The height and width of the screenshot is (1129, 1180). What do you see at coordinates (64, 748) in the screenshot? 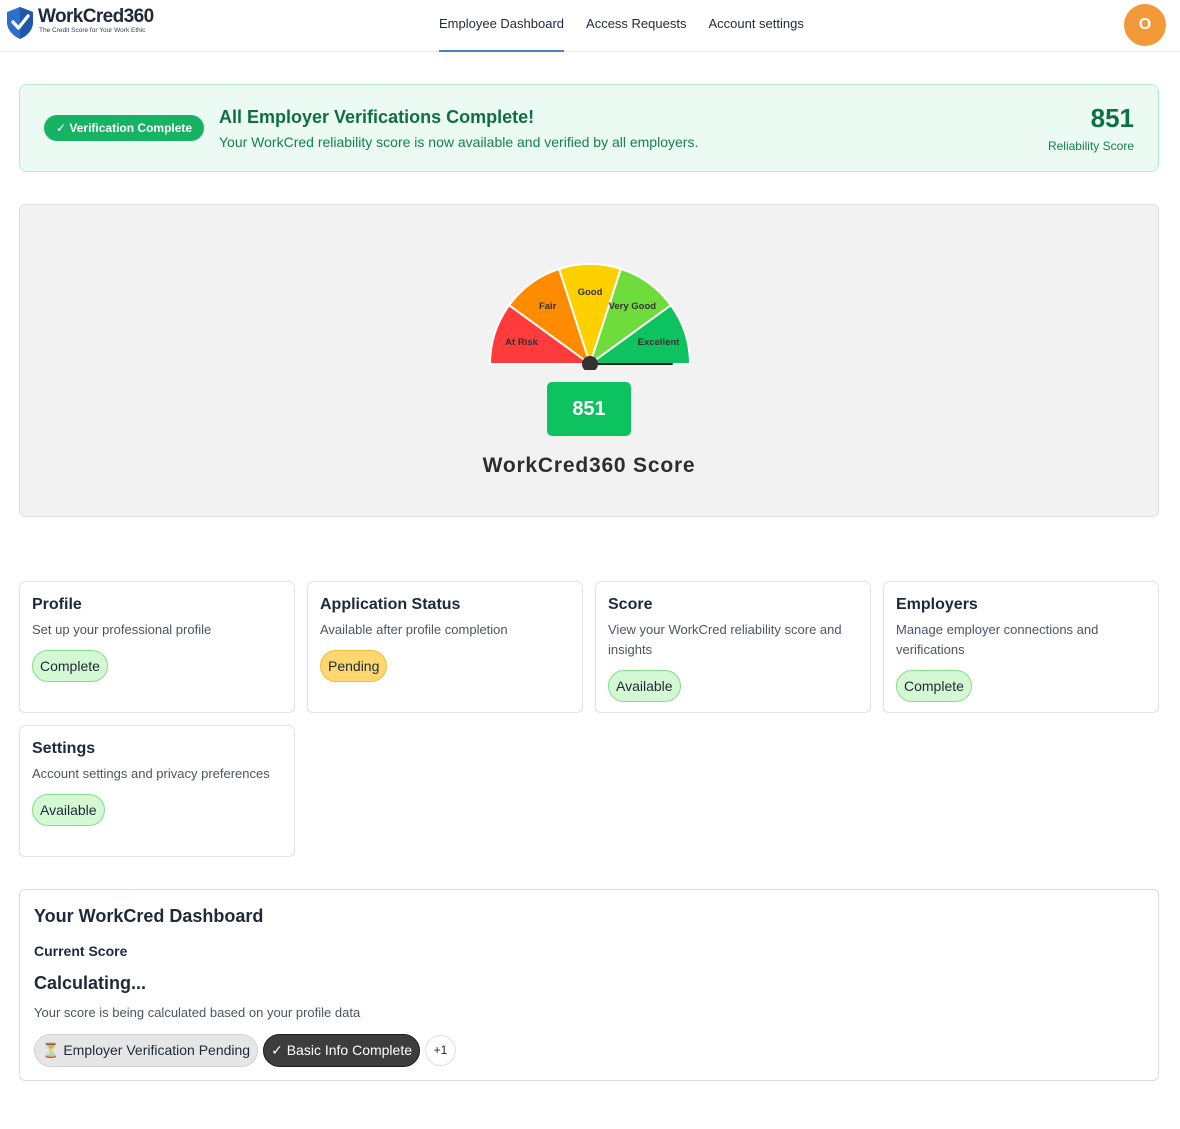
I see `card-title: Settings` at bounding box center [64, 748].